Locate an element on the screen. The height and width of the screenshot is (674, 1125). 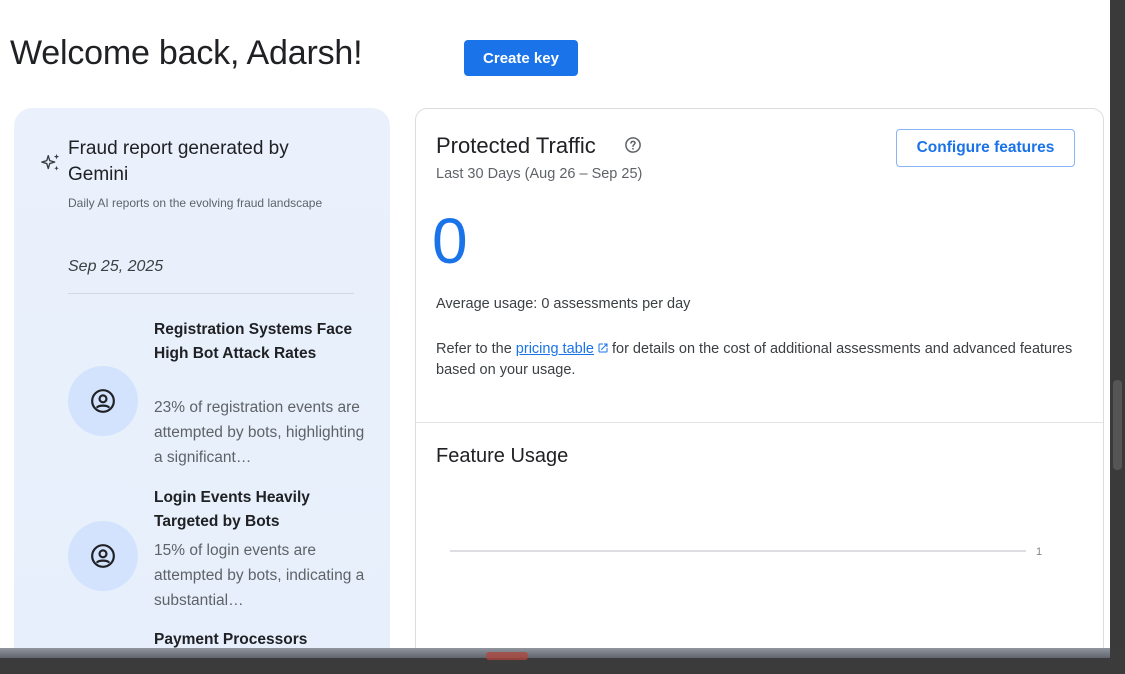
help-icon is located at coordinates (633, 145).